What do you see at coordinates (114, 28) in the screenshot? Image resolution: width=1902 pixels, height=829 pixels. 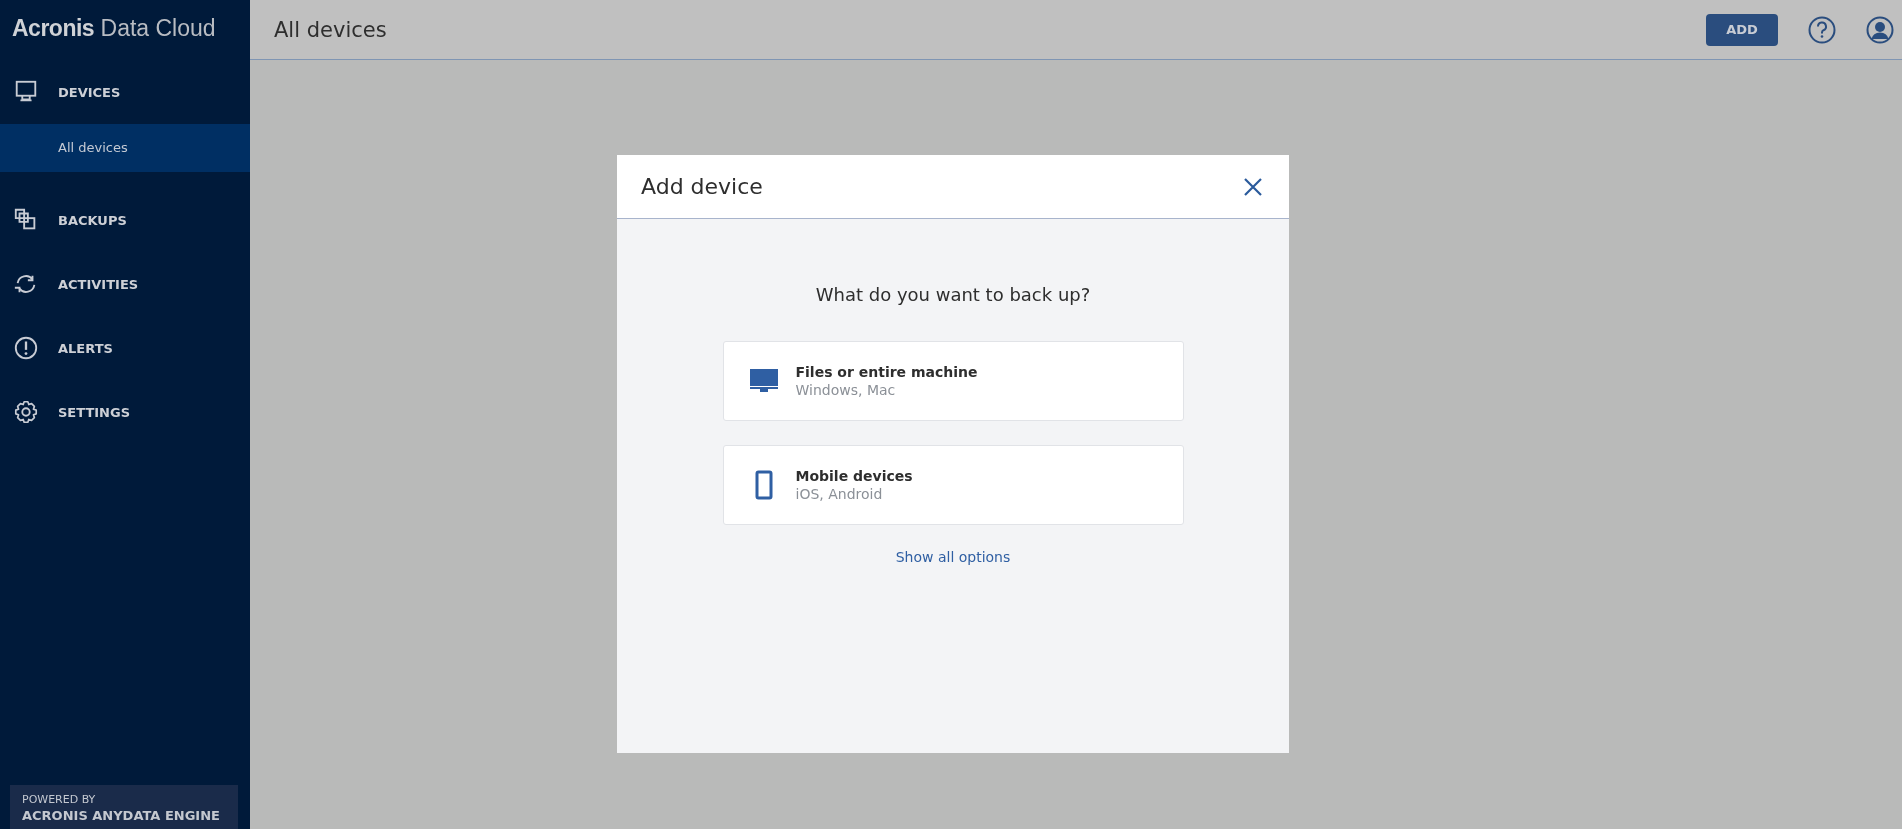 I see `logo: Acronis Data Cloud` at bounding box center [114, 28].